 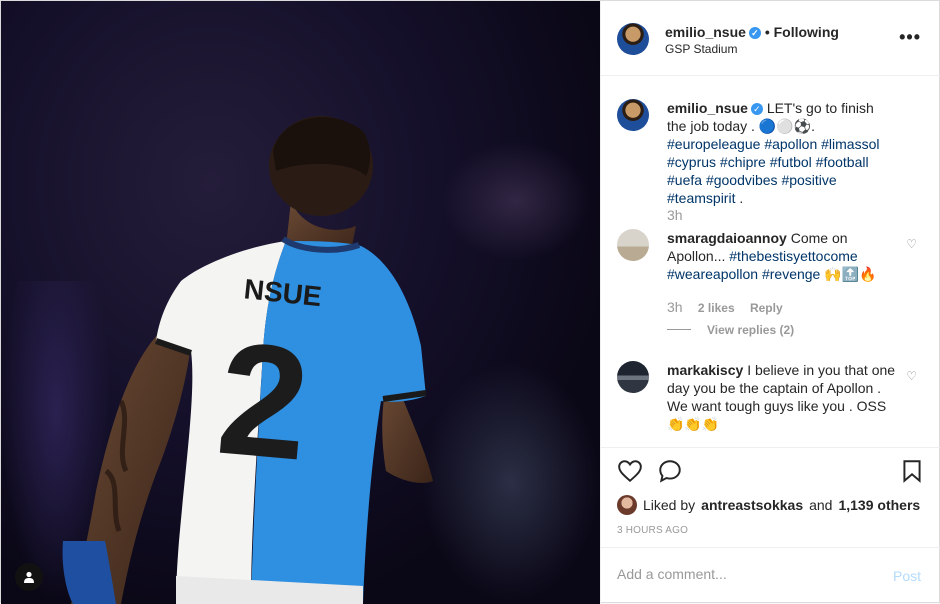 What do you see at coordinates (730, 330) in the screenshot?
I see `view-replies-button: View replies (2)` at bounding box center [730, 330].